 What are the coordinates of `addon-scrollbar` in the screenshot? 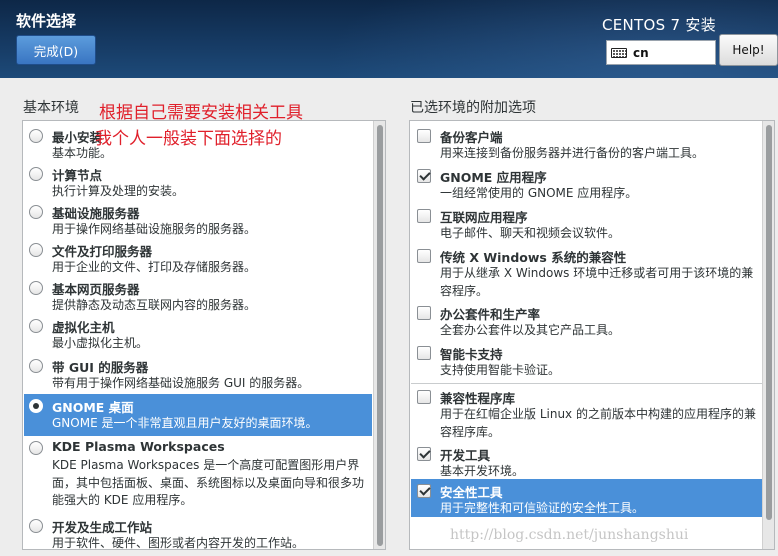 It's located at (768, 335).